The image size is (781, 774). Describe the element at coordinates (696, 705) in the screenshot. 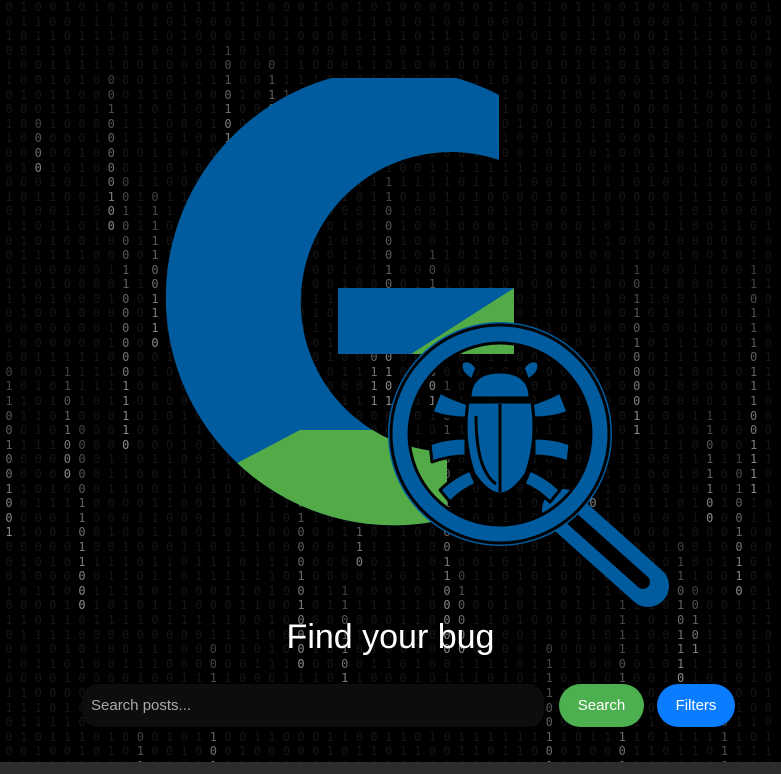

I see `filters-button: Filters` at that location.